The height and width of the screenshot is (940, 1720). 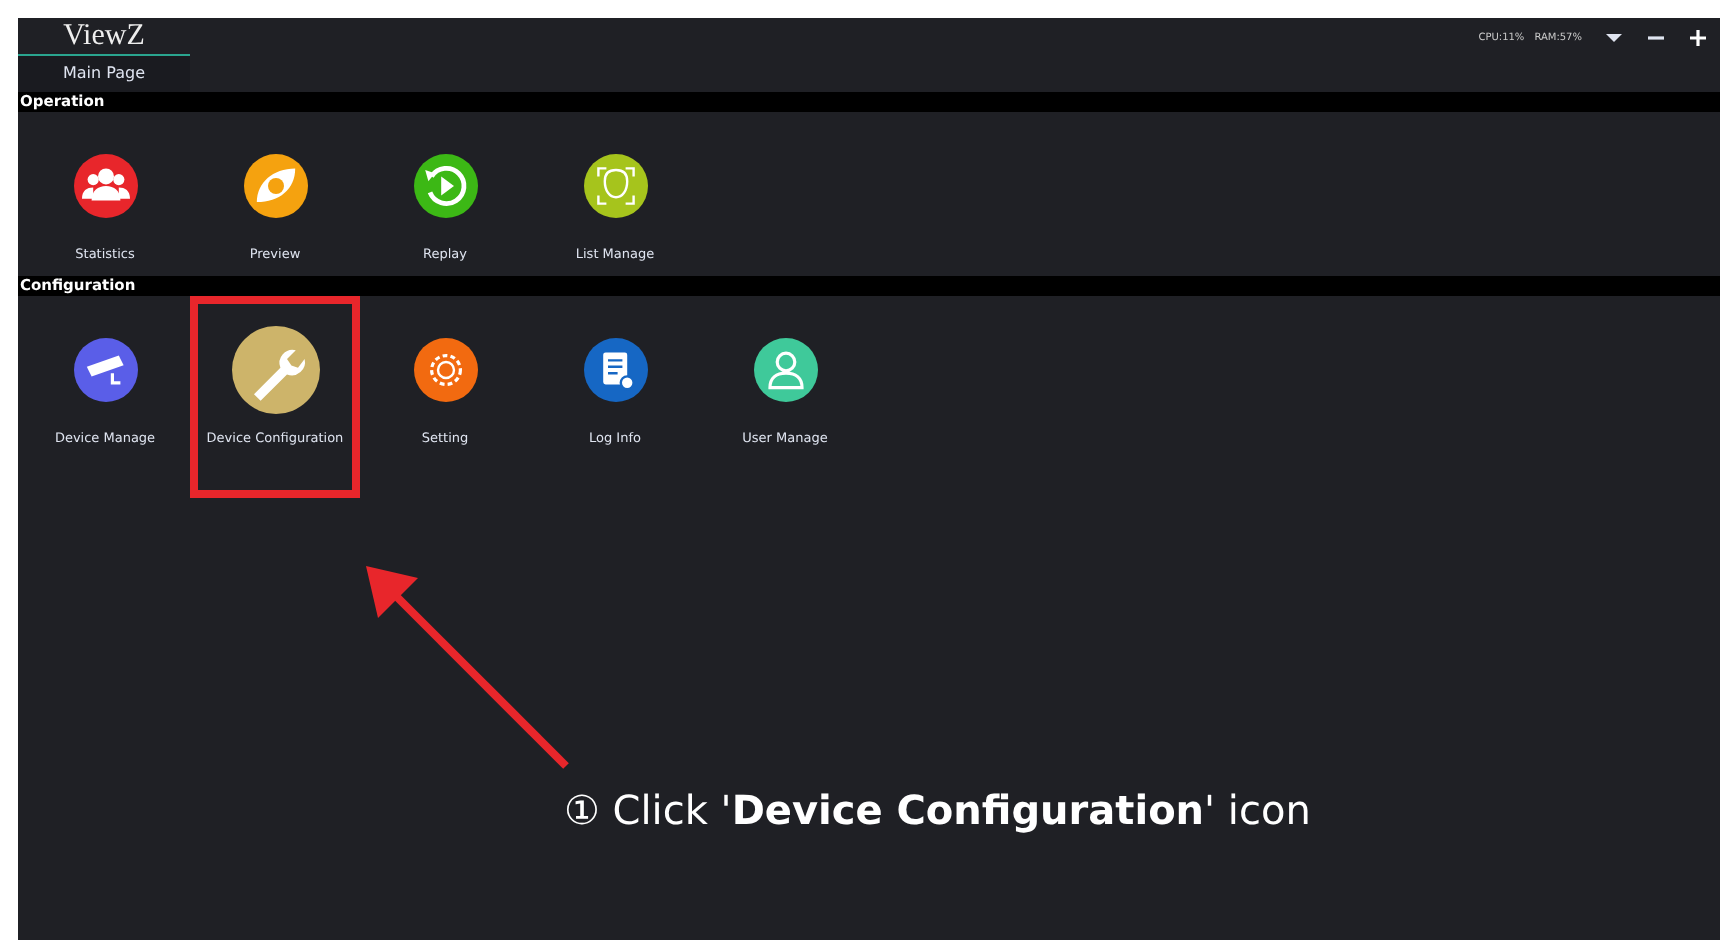 I want to click on wrench-icon, so click(x=275, y=370).